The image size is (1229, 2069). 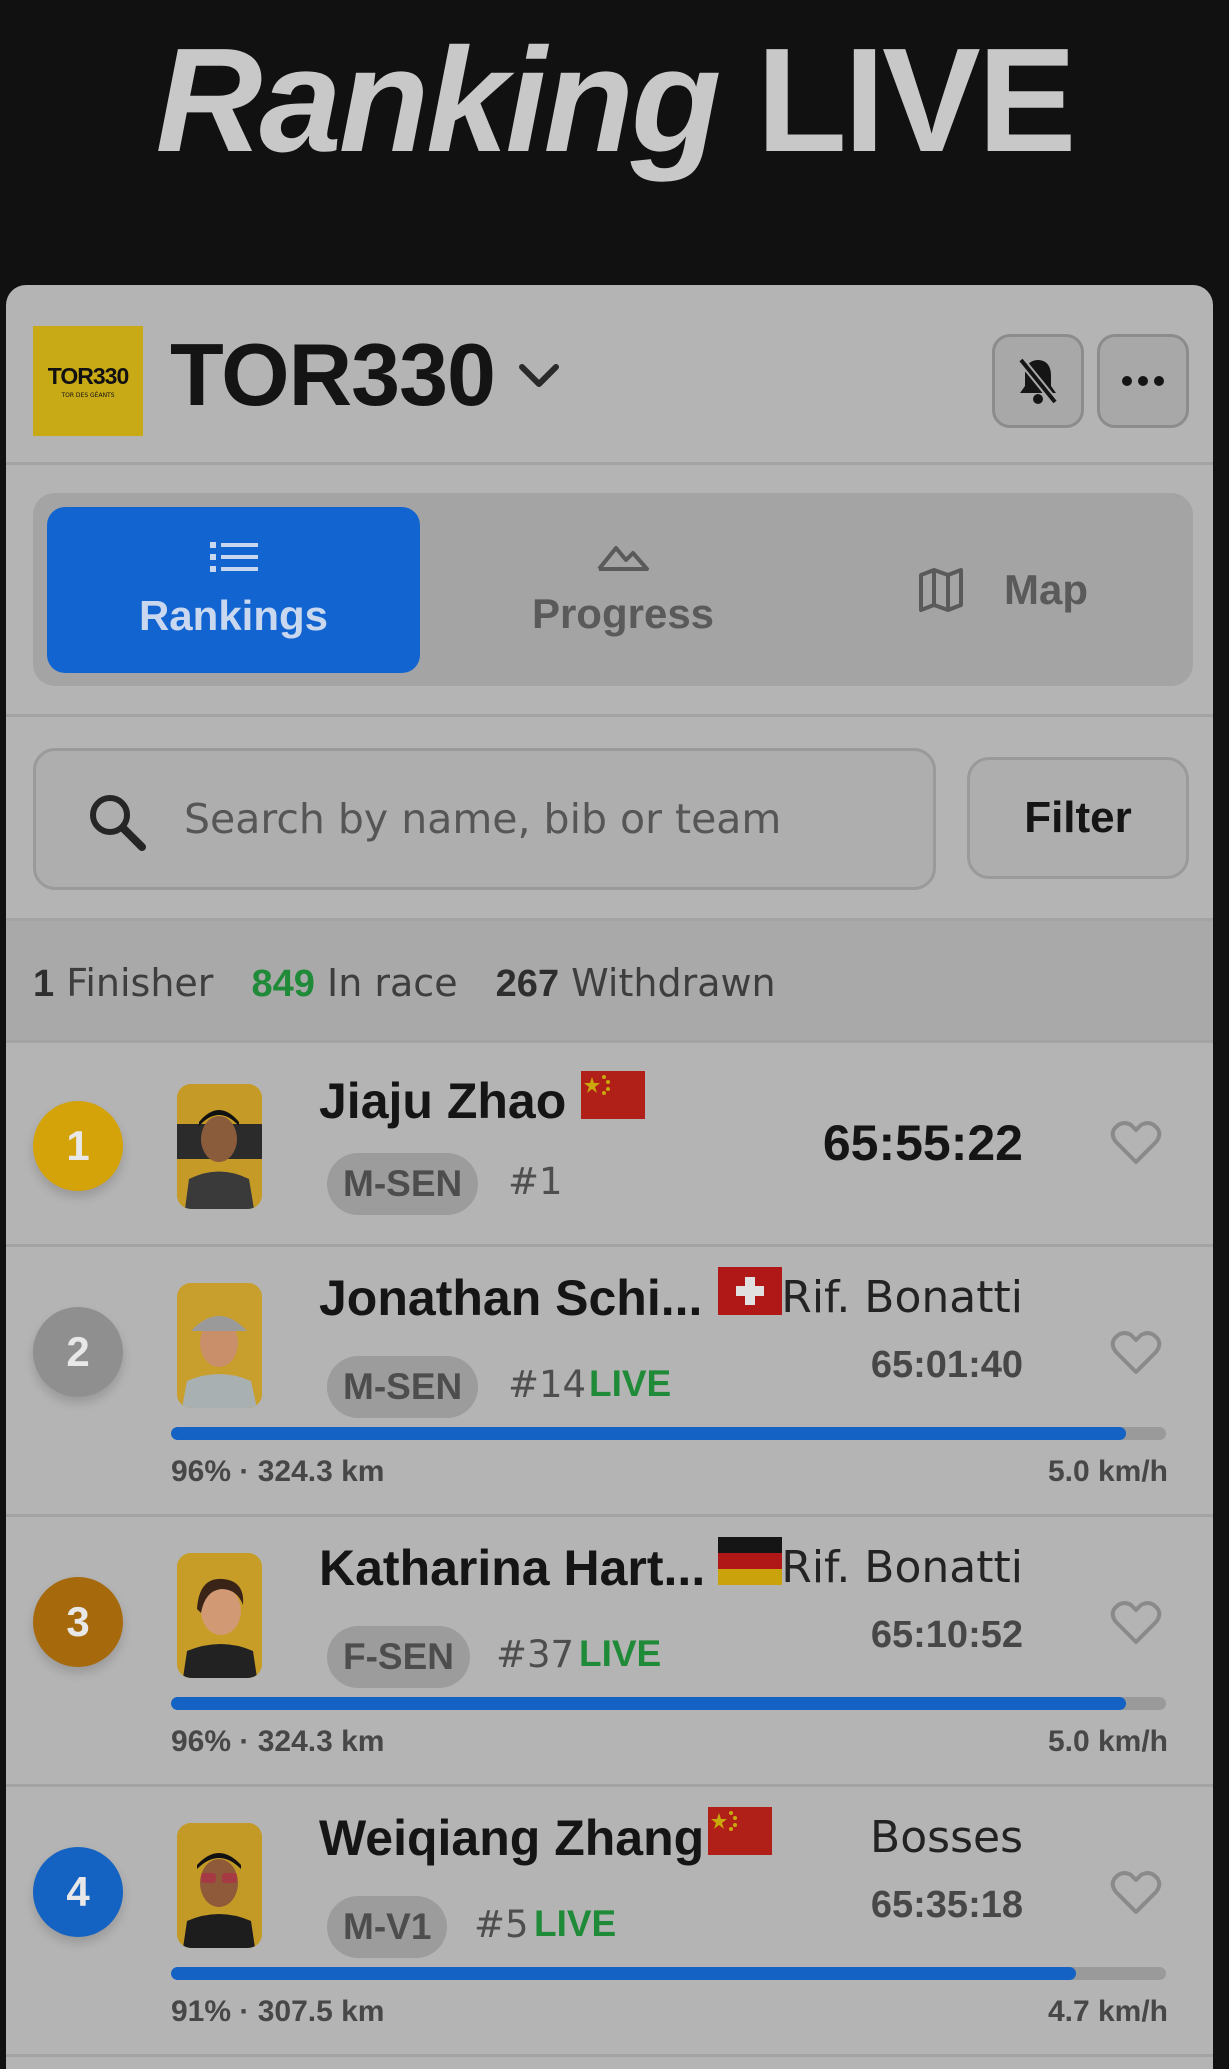 I want to click on notifications-button, so click(x=1038, y=381).